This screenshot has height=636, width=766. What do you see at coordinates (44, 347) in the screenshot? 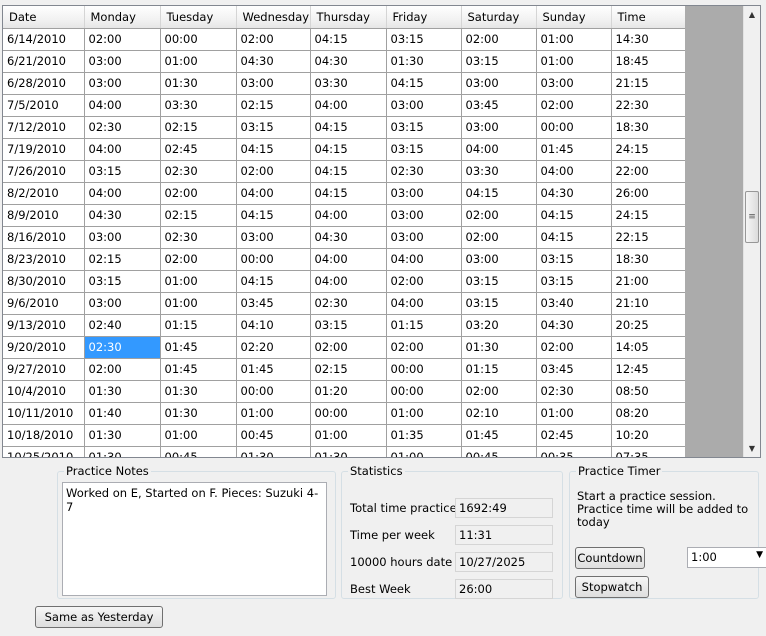
I see `grid-cell: 9/20/2010` at bounding box center [44, 347].